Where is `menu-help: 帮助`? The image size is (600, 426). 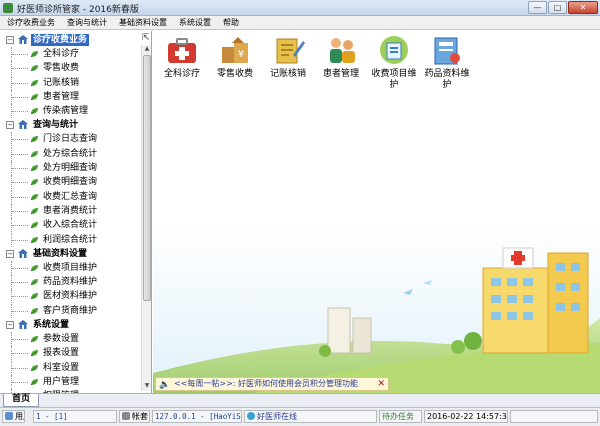 menu-help: 帮助 is located at coordinates (230, 22).